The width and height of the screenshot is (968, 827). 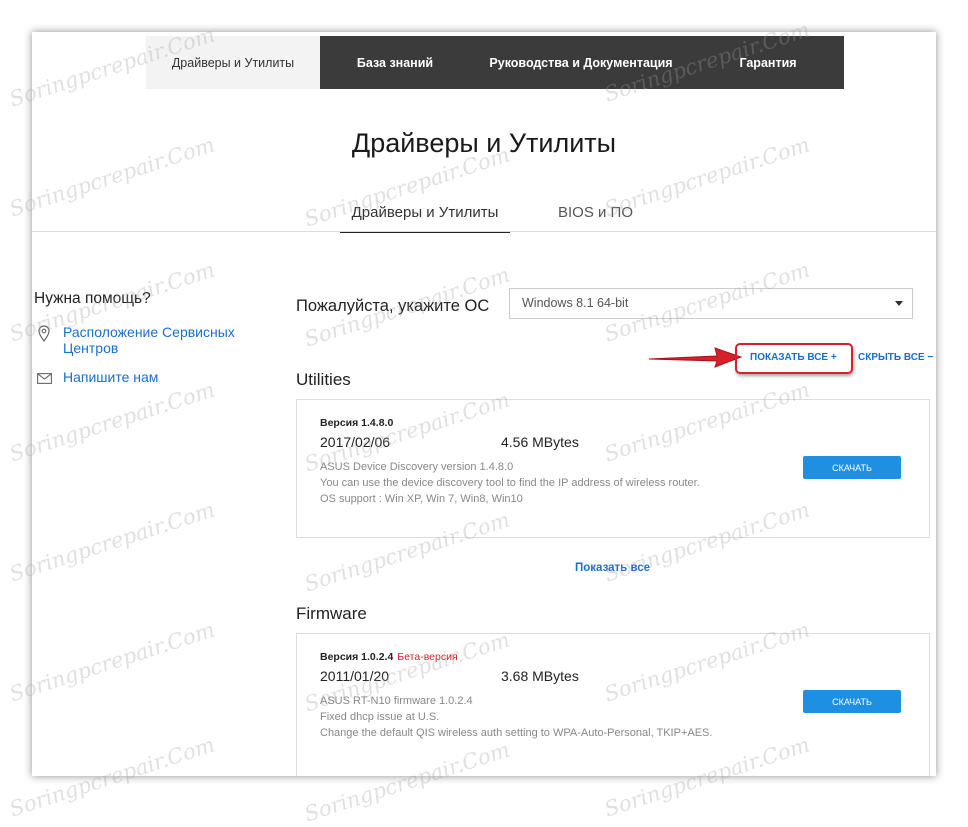 I want to click on show-all-link: Показать все, so click(x=612, y=568).